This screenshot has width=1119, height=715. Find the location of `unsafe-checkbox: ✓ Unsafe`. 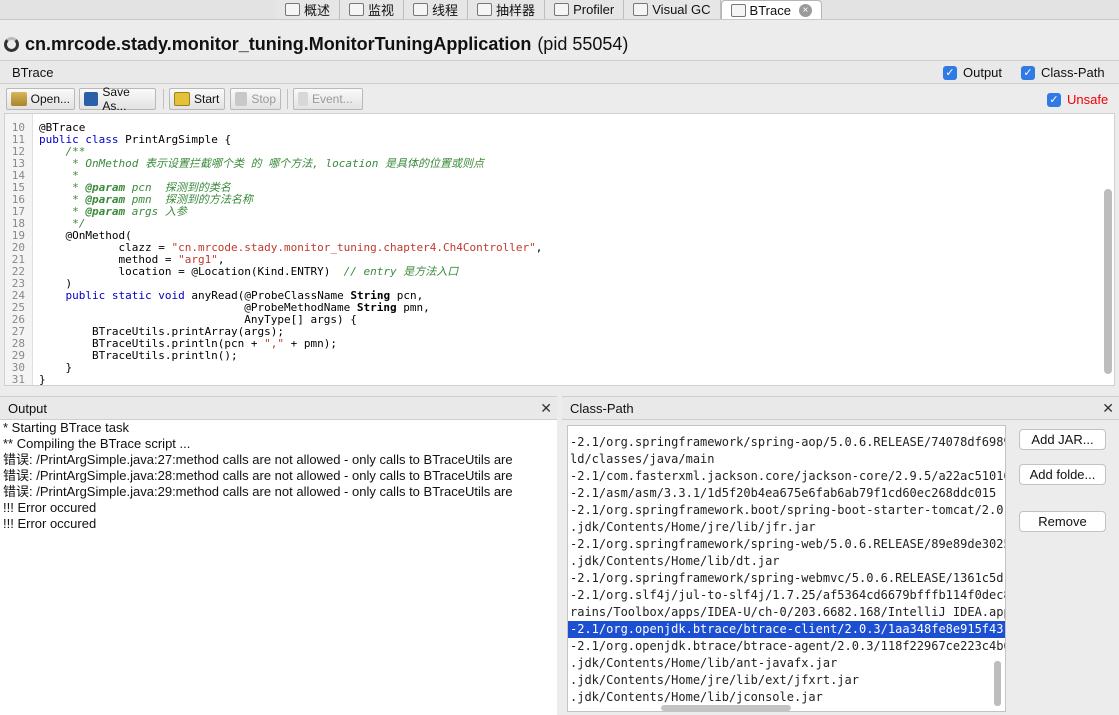

unsafe-checkbox: ✓ Unsafe is located at coordinates (1077, 99).